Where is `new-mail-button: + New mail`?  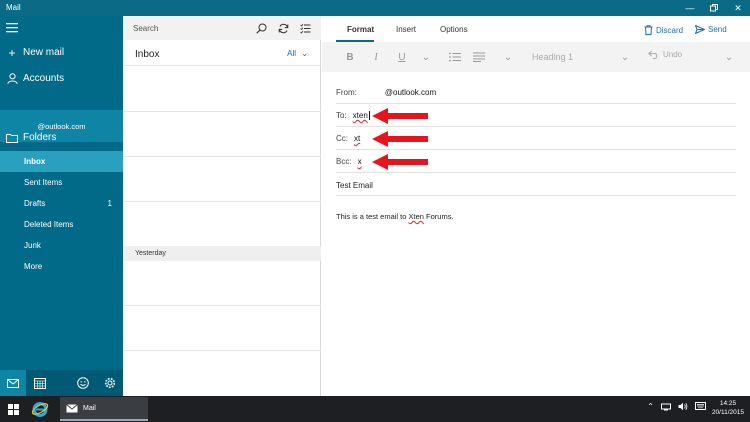
new-mail-button: + New mail is located at coordinates (61, 52).